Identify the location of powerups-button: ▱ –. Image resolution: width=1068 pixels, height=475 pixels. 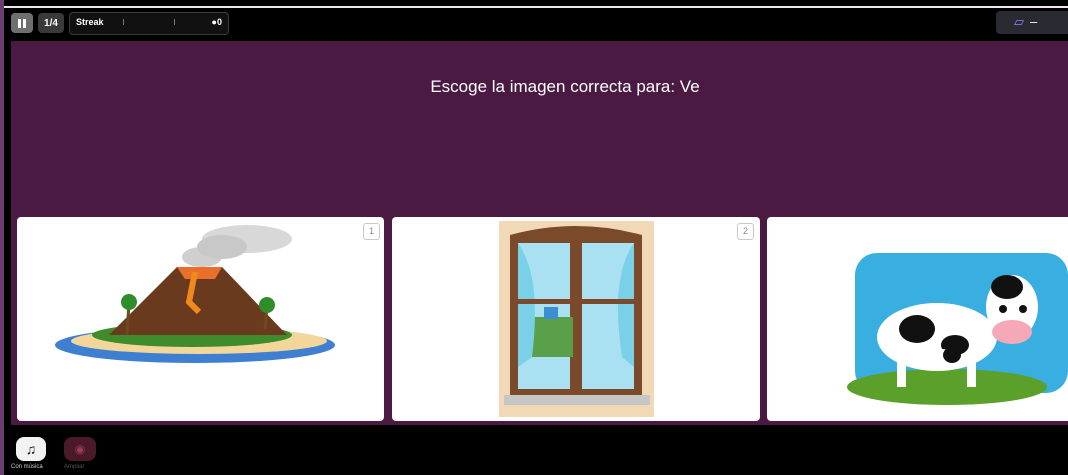
(1032, 22).